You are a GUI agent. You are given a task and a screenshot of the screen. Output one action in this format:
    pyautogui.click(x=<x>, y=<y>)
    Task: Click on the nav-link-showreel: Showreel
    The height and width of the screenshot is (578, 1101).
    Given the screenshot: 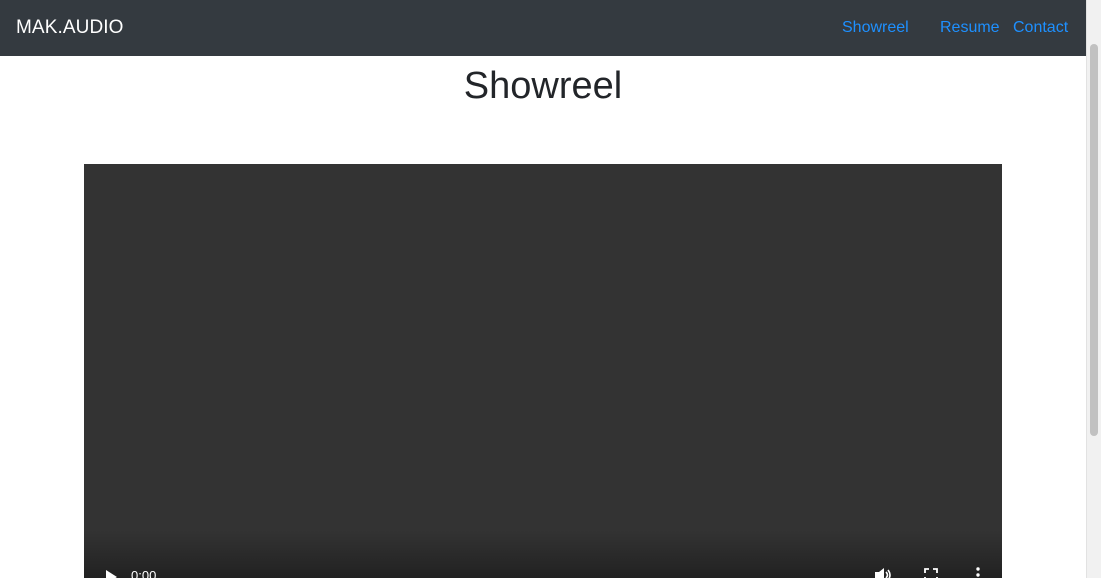 What is the action you would take?
    pyautogui.click(x=875, y=28)
    